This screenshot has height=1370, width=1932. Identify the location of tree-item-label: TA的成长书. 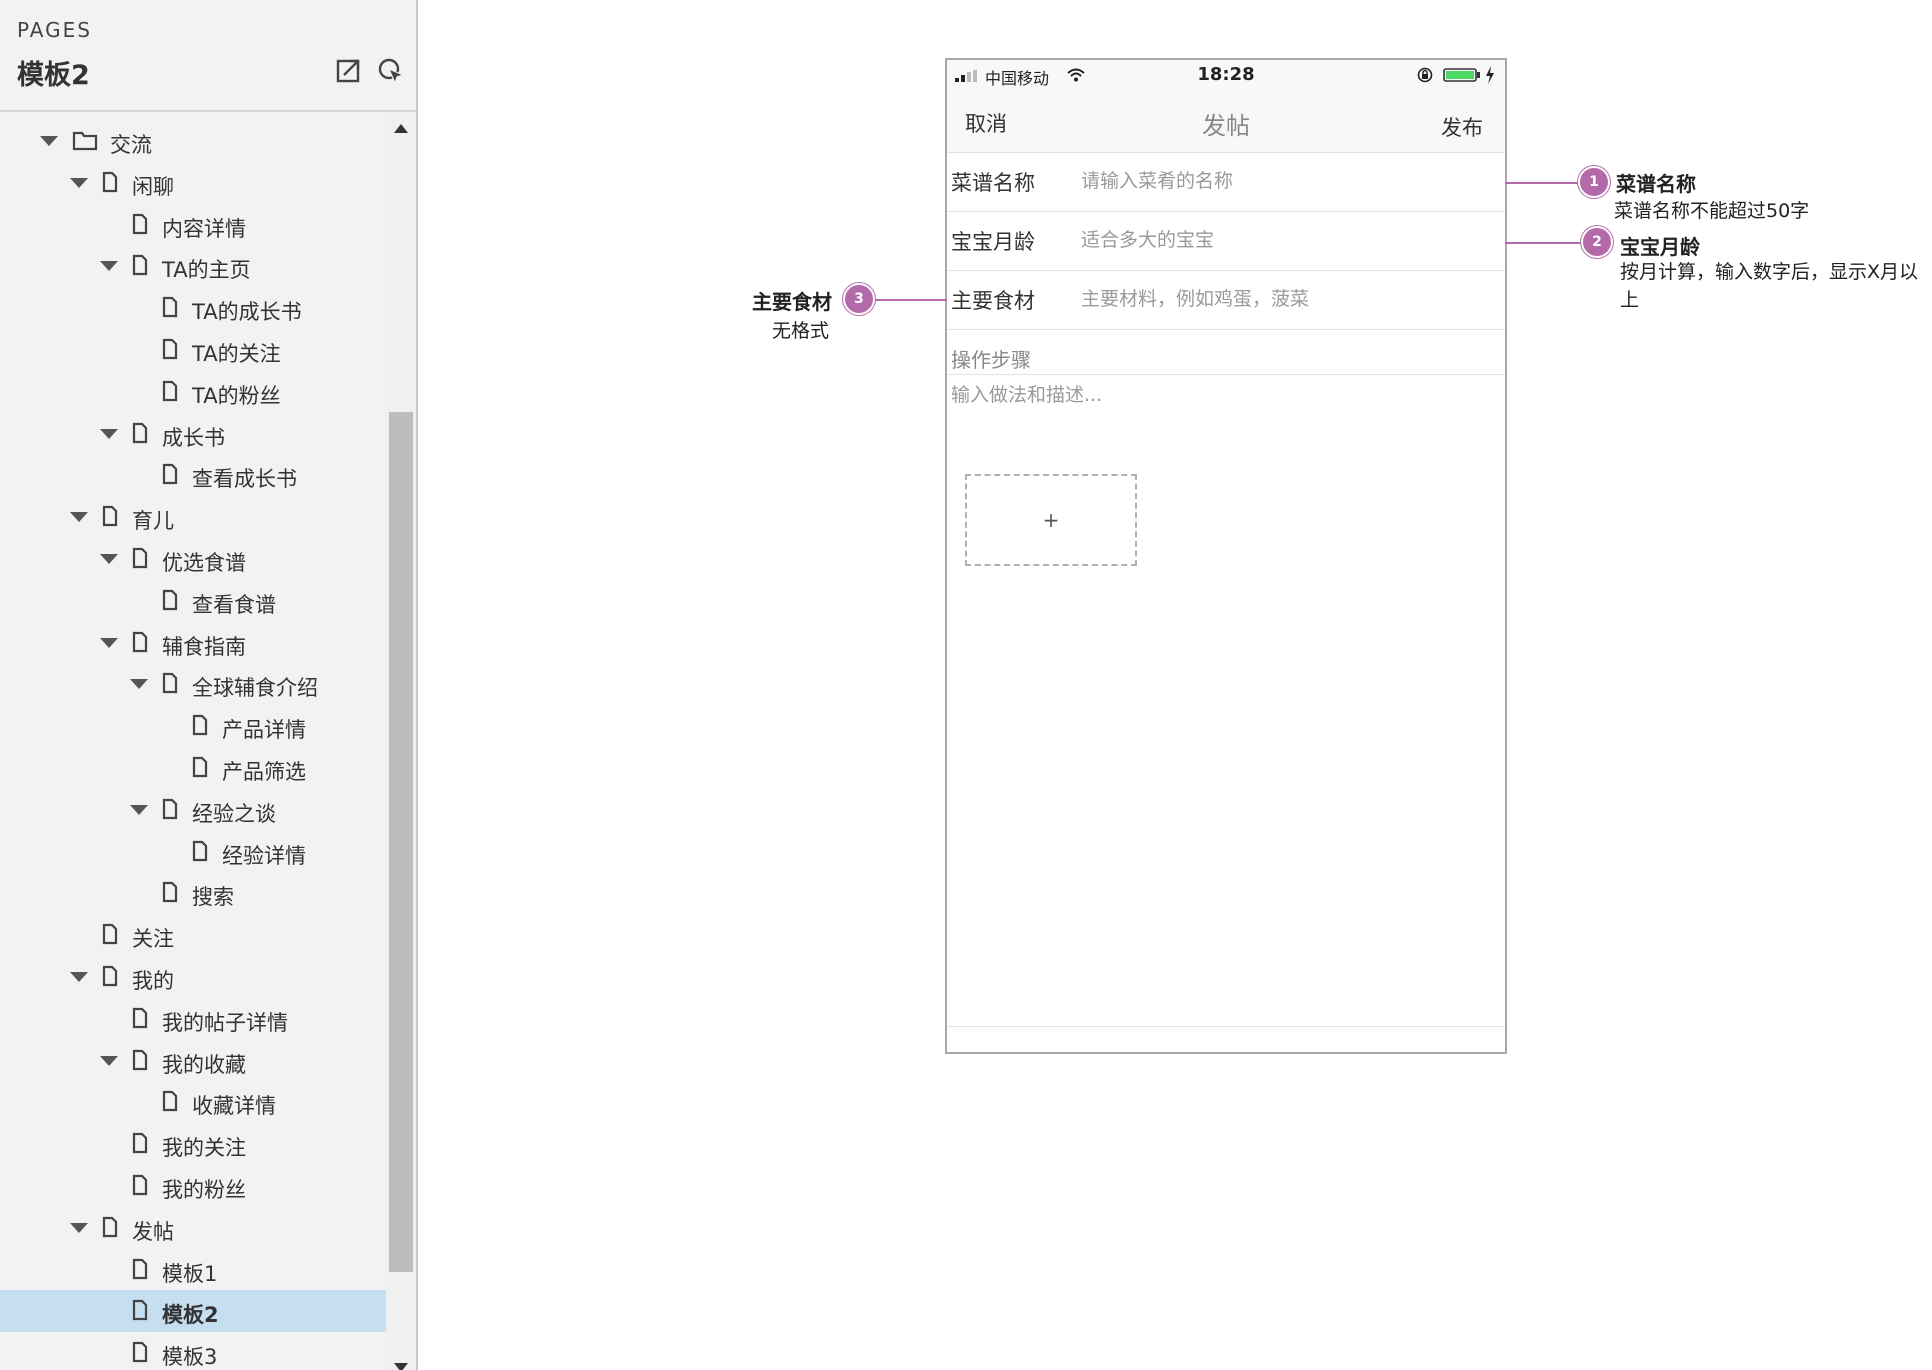
(247, 312).